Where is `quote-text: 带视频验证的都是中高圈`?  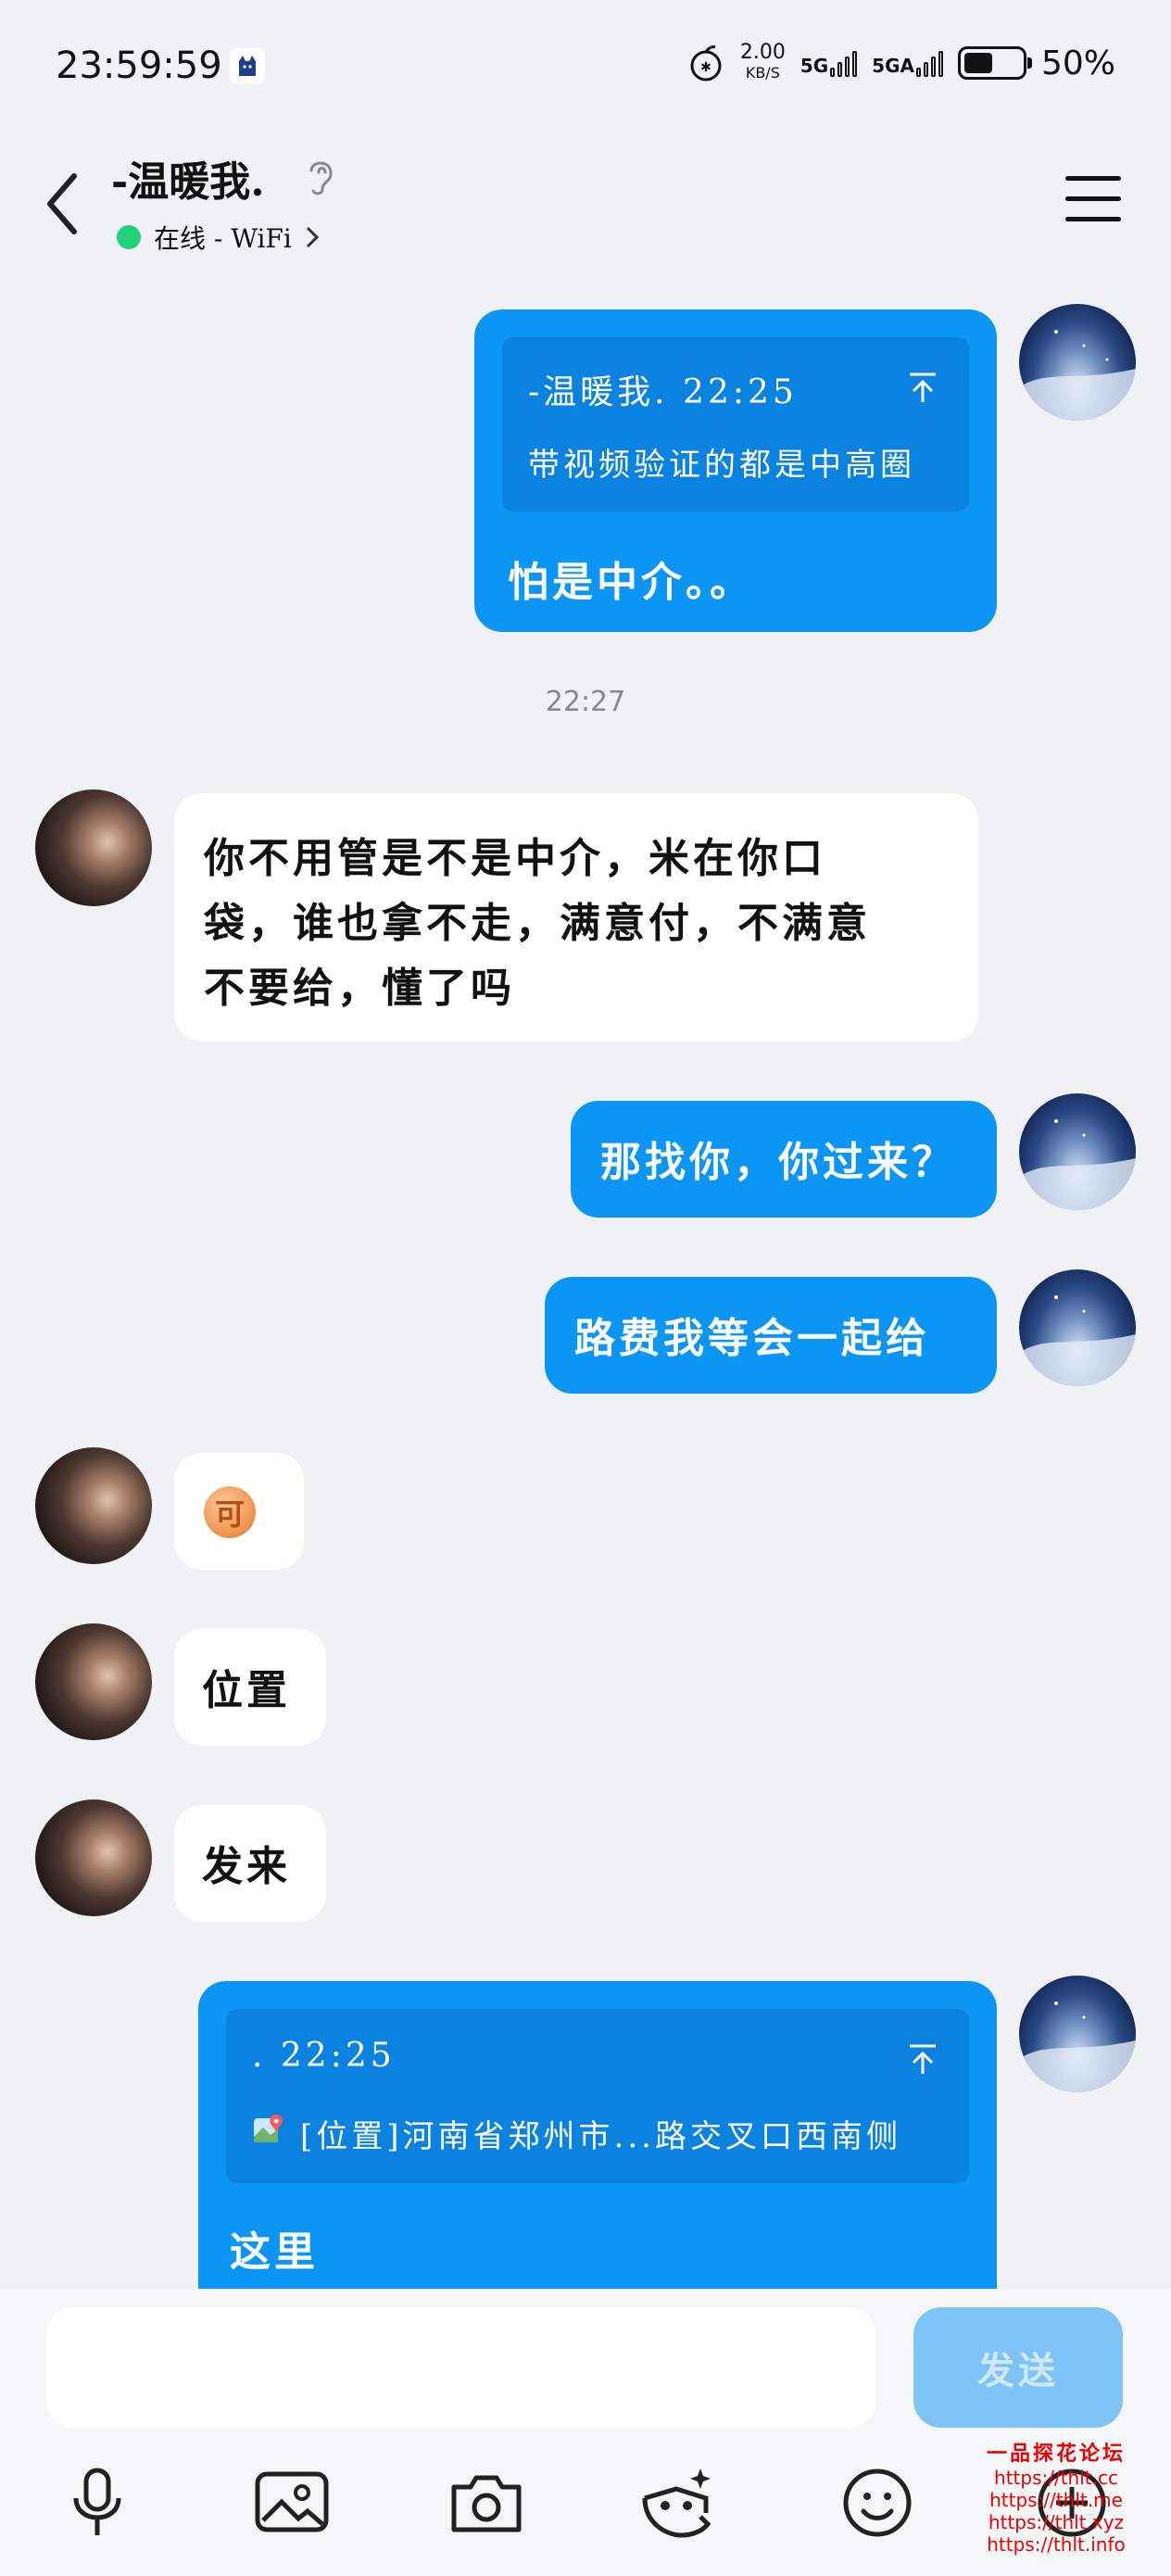
quote-text: 带视频验证的都是中高圈 is located at coordinates (721, 465).